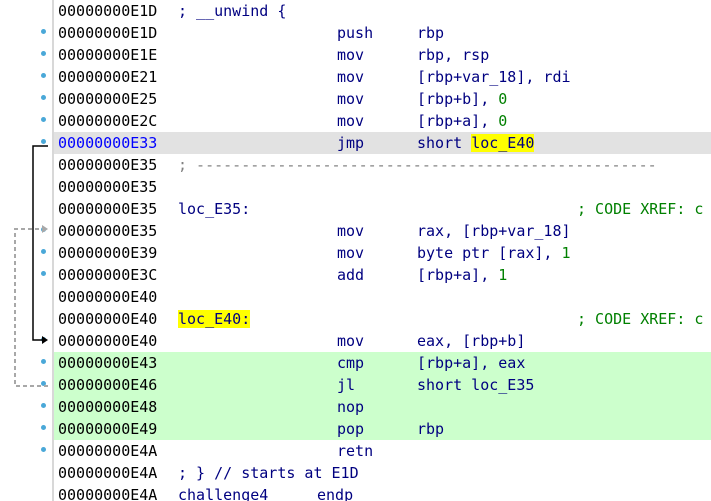 Image resolution: width=711 pixels, height=501 pixels. I want to click on mnemonic: add, so click(351, 275).